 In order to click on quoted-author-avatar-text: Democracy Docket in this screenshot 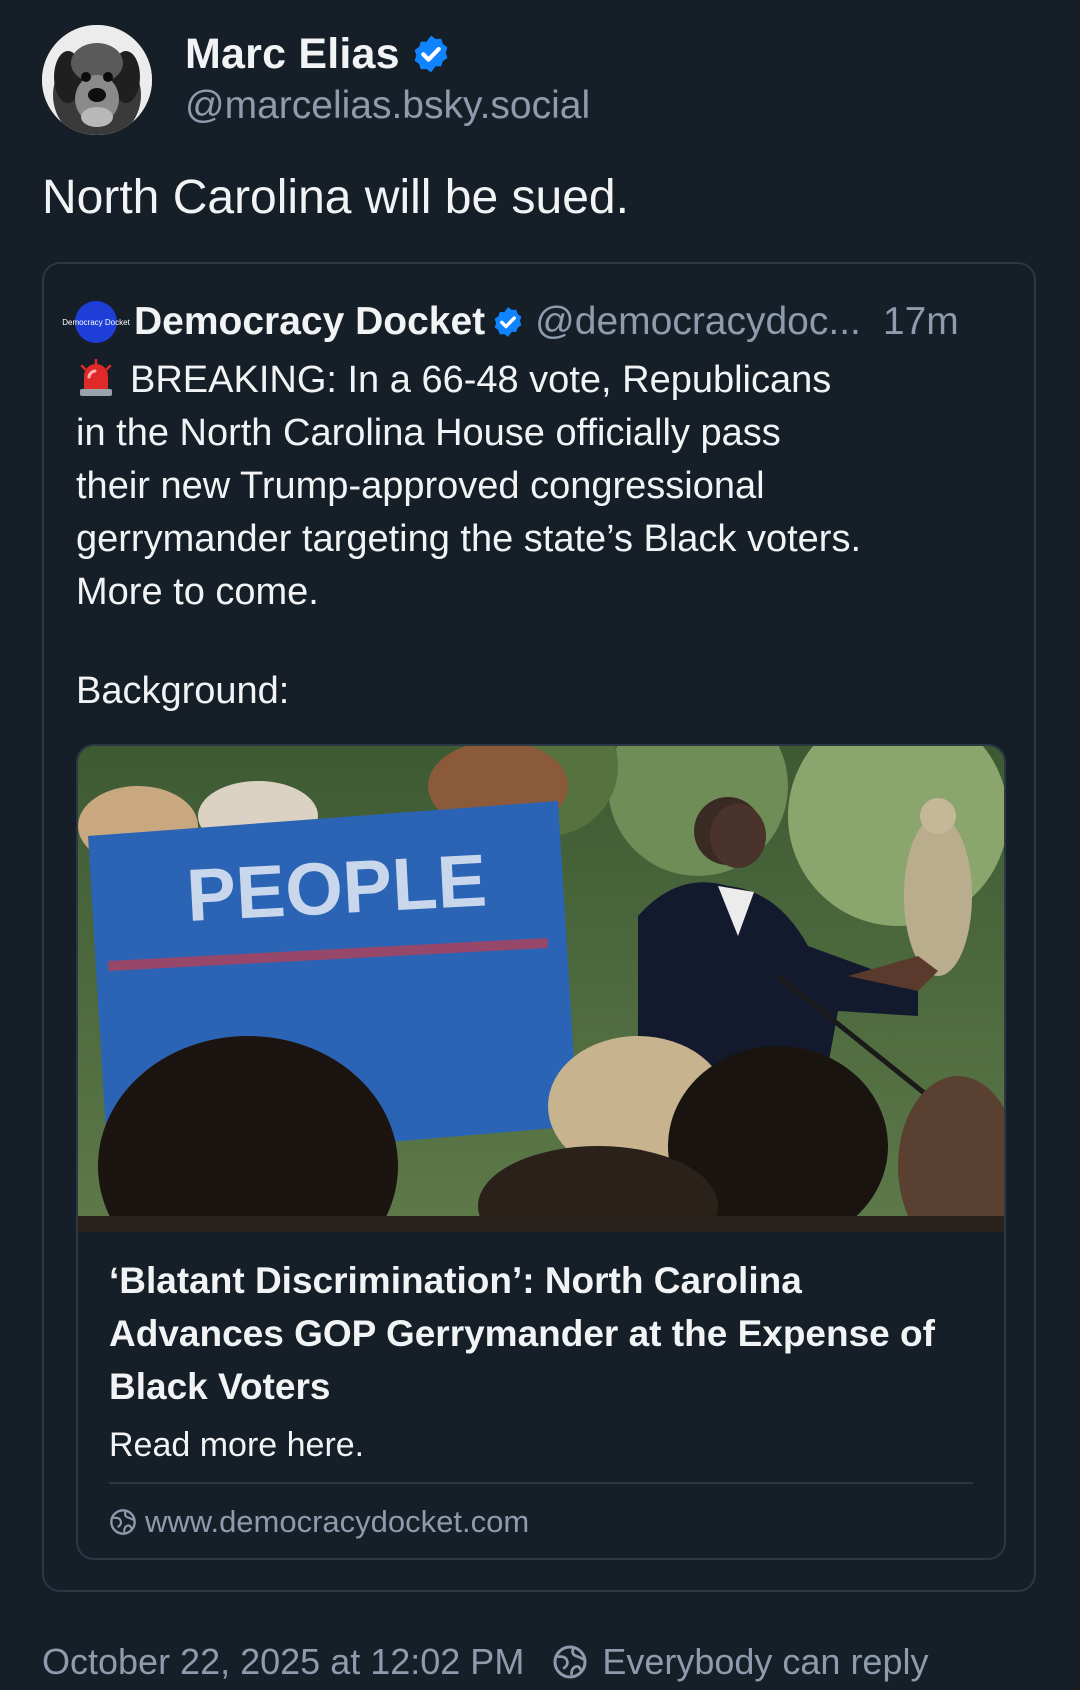, I will do `click(96, 322)`.